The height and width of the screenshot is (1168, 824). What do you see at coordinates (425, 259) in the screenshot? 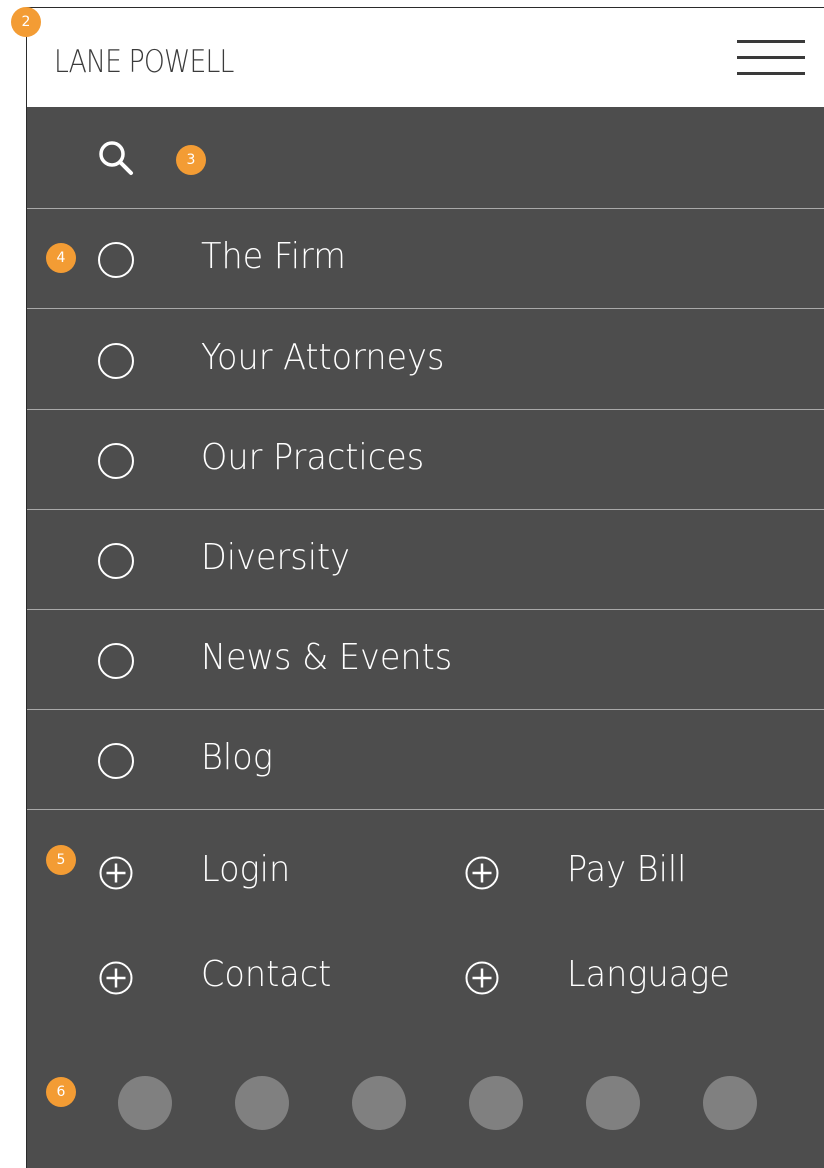
I see `nav-item-the-firm: The Firm` at bounding box center [425, 259].